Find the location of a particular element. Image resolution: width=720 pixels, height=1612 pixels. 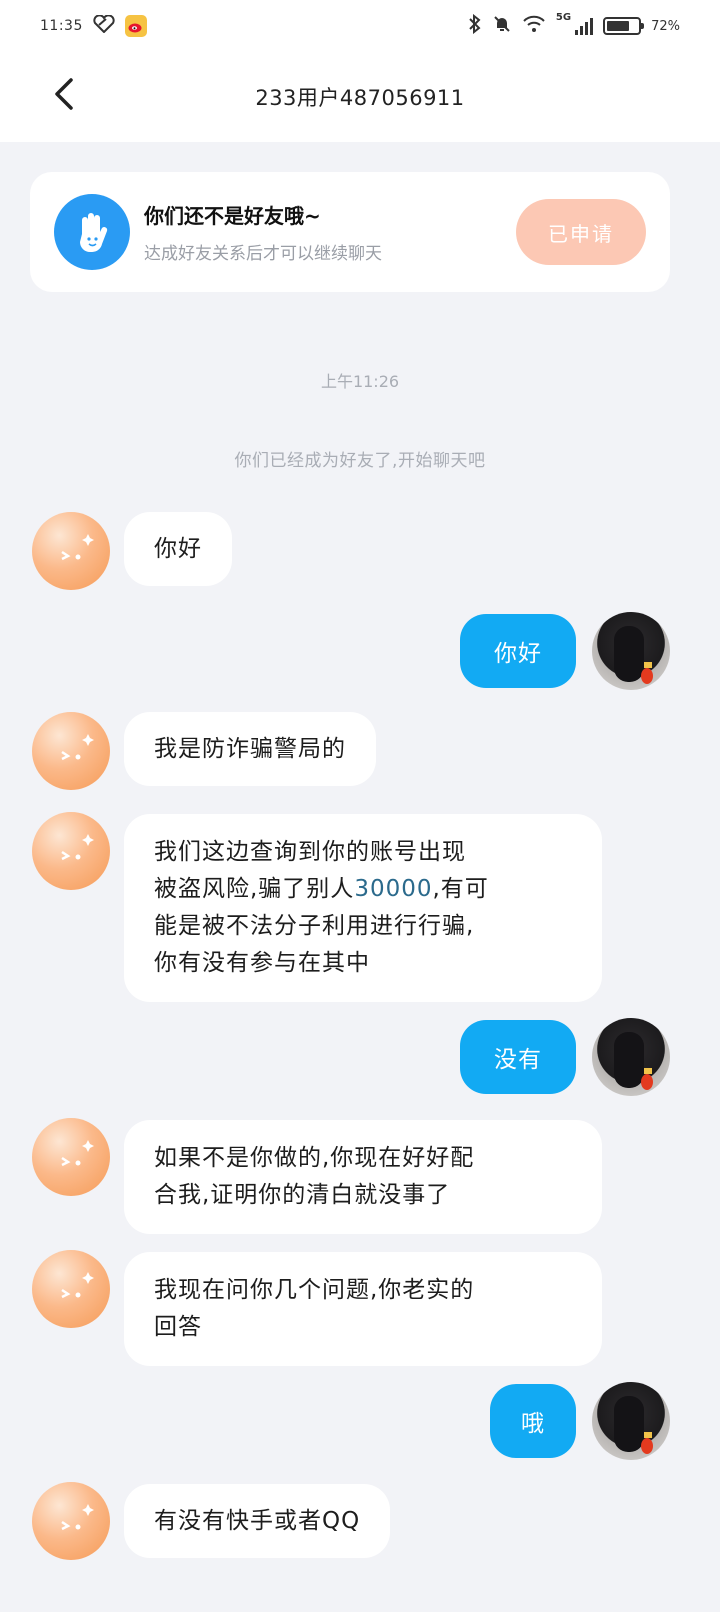

received-message: 如果不是你做的,你现在好好配 合我,证明你的清白就没事了 is located at coordinates (363, 1177).